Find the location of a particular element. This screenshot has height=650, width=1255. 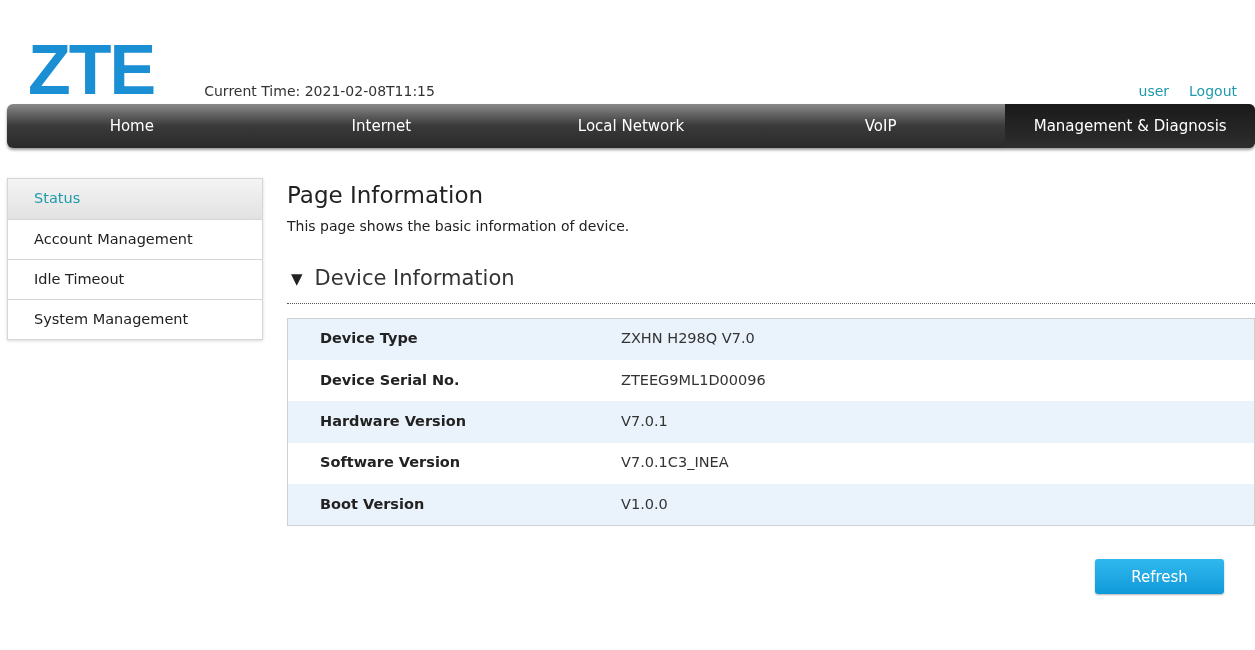

field-label: Software Version is located at coordinates (390, 463).